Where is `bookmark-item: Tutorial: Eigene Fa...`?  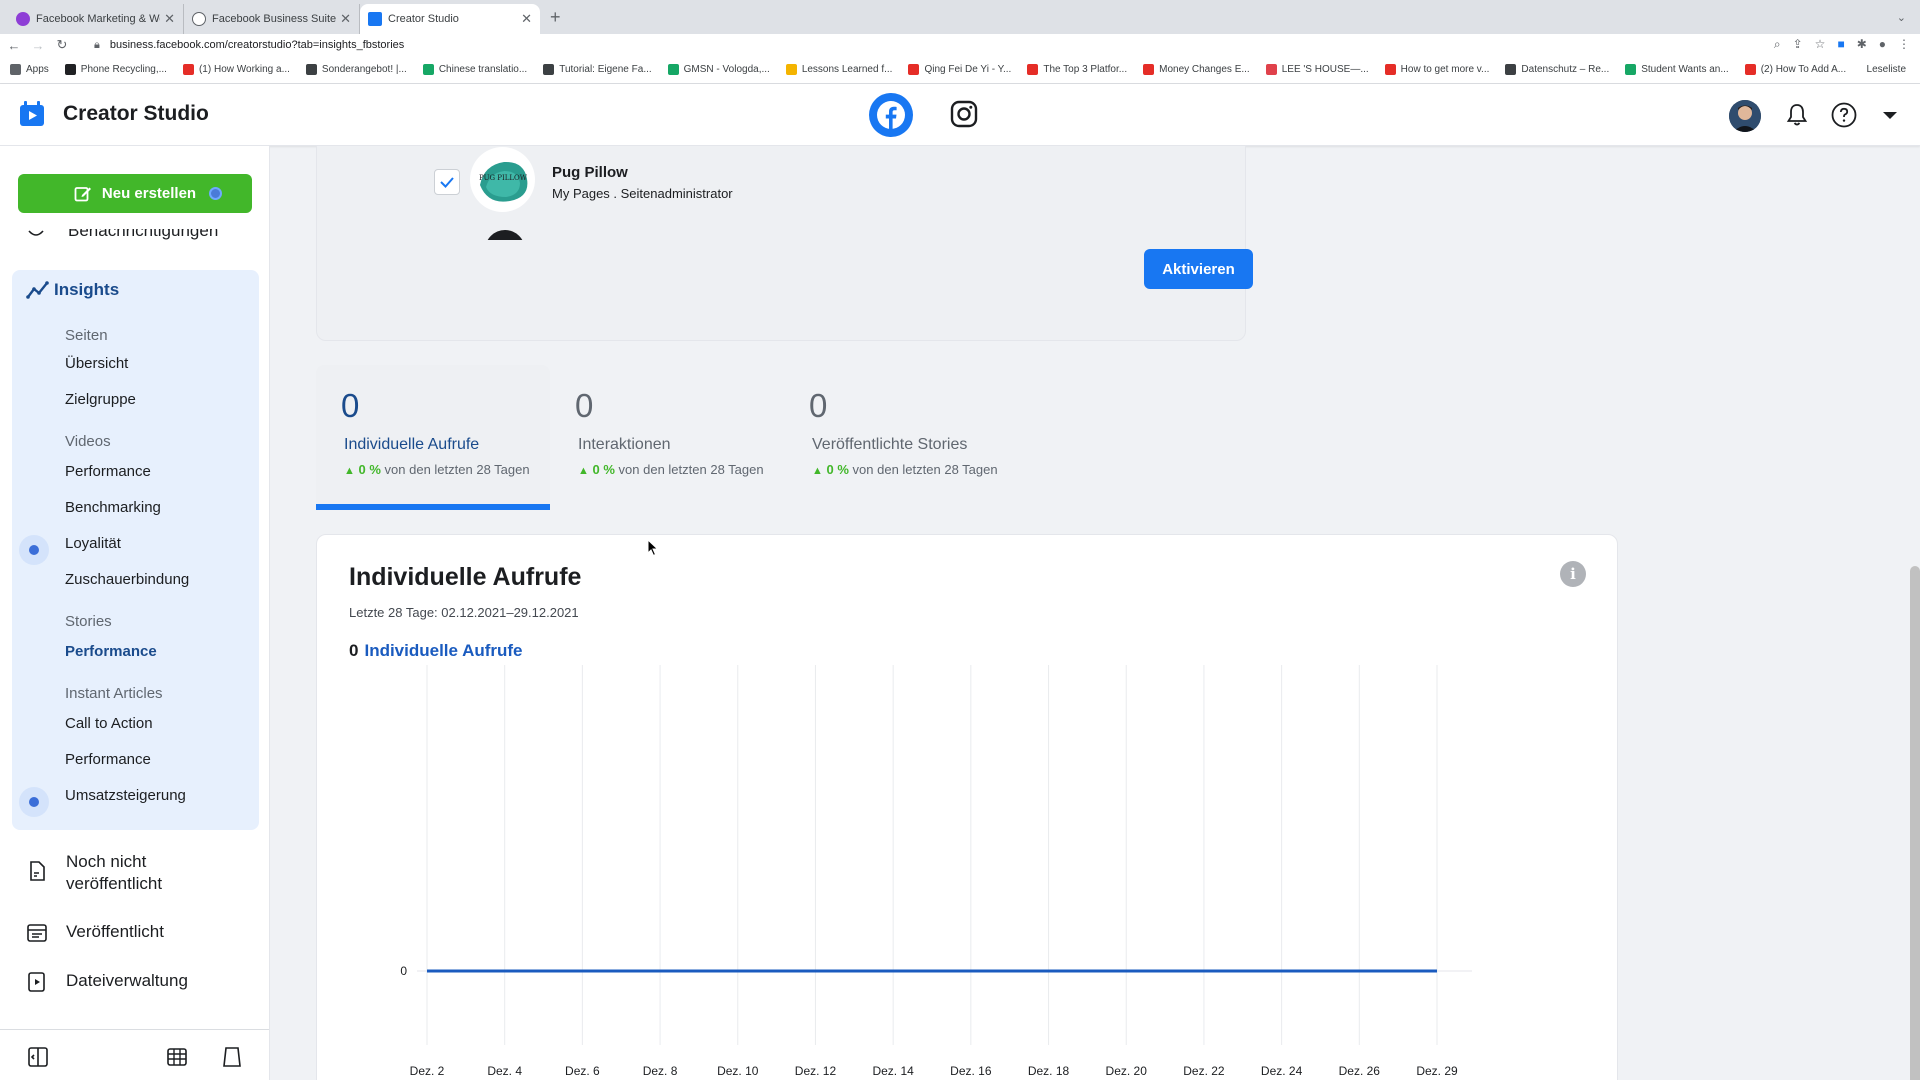 bookmark-item: Tutorial: Eigene Fa... is located at coordinates (597, 69).